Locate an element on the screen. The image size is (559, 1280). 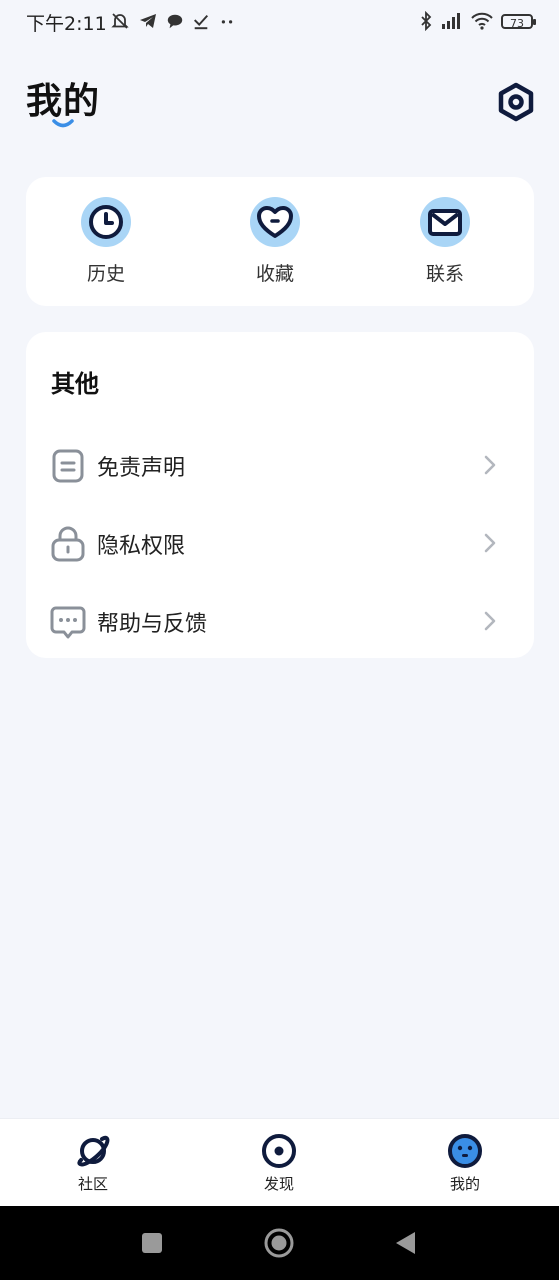
menu-item-label: 隐私权限 is located at coordinates (141, 546).